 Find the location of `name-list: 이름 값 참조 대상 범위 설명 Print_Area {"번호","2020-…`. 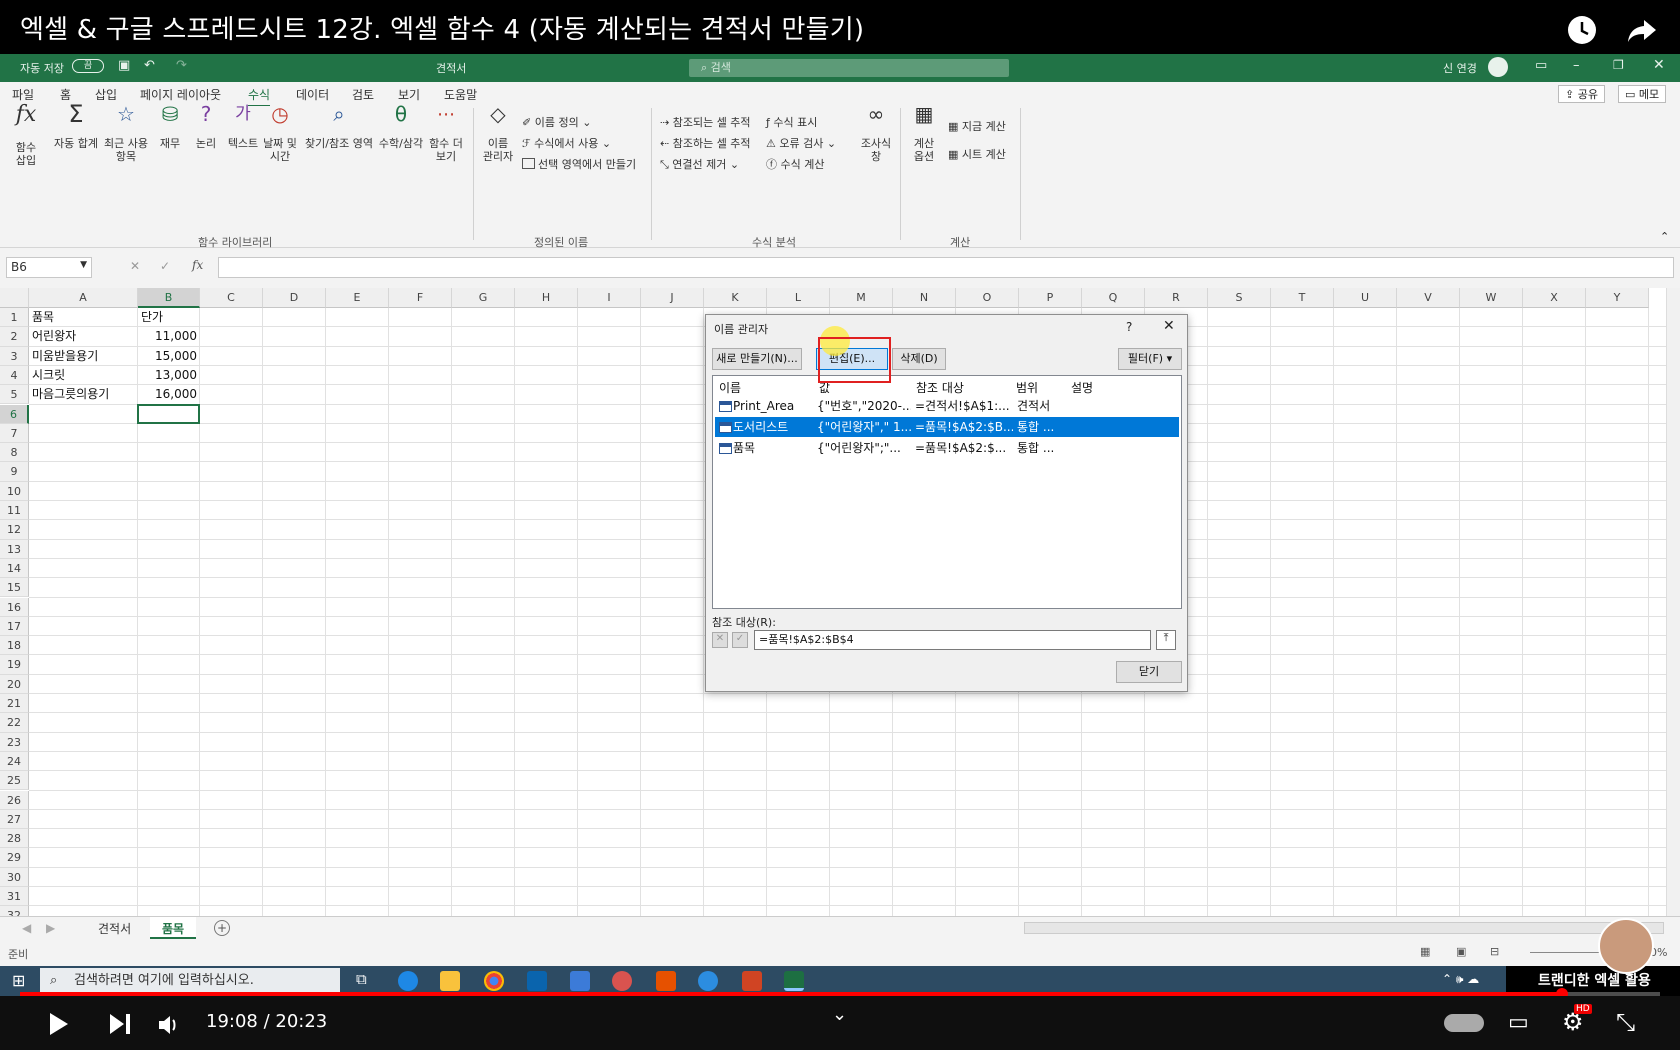

name-list: 이름 값 참조 대상 범위 설명 Print_Area {"번호","2020-… is located at coordinates (947, 492).